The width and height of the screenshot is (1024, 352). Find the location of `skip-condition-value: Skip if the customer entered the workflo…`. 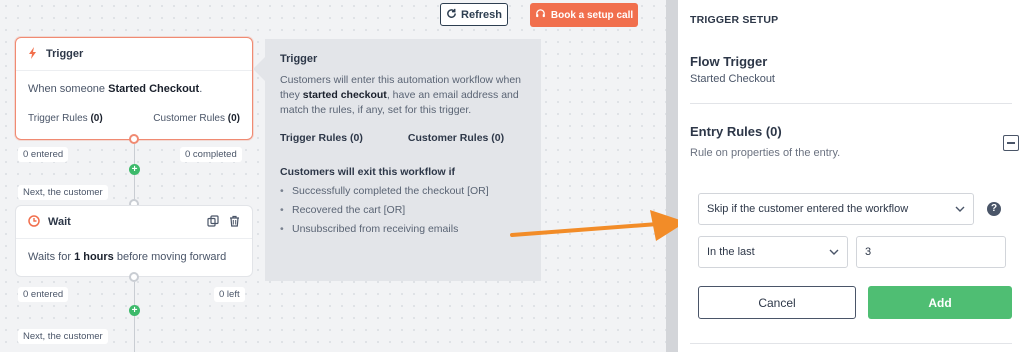

skip-condition-value: Skip if the customer entered the workflo… is located at coordinates (808, 209).